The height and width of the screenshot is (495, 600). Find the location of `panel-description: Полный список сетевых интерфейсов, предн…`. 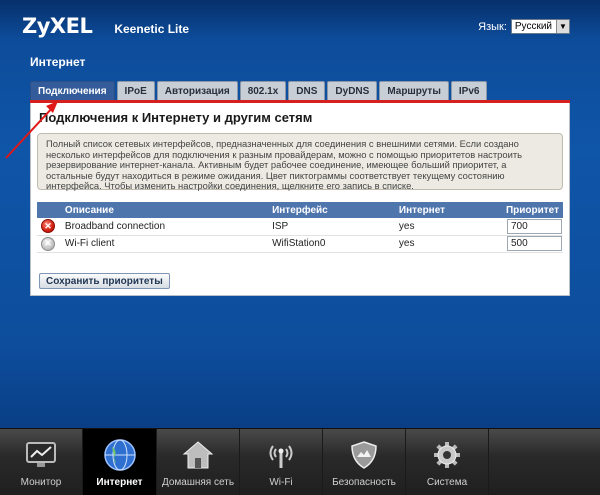

panel-description: Полный список сетевых интерфейсов, предн… is located at coordinates (300, 162).